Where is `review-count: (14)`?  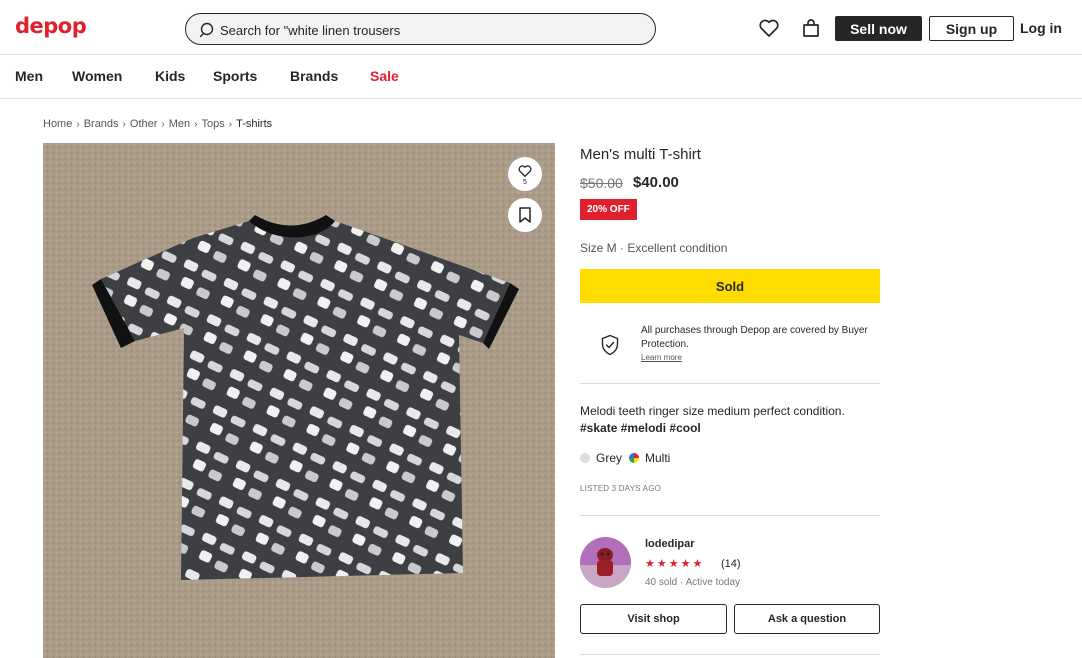
review-count: (14) is located at coordinates (731, 564).